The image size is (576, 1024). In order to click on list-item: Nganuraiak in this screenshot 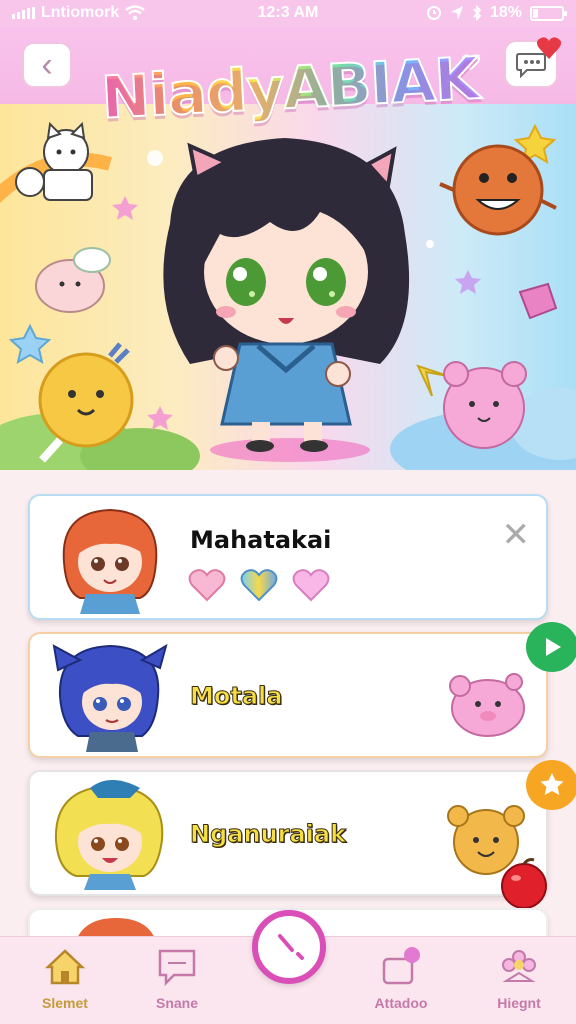, I will do `click(288, 833)`.